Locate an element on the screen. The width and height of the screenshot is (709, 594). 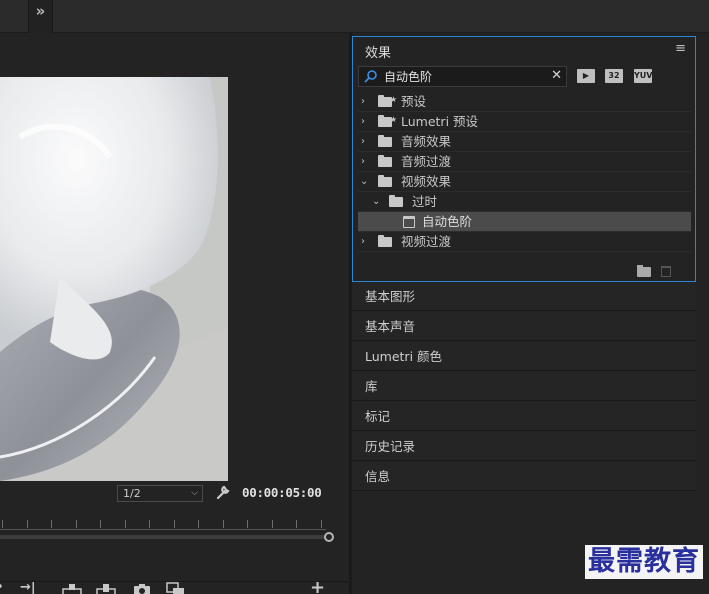
monitor-controls: 1/2 ⌵ 00:00:05:00 • →| is located at coordinates (174, 537).